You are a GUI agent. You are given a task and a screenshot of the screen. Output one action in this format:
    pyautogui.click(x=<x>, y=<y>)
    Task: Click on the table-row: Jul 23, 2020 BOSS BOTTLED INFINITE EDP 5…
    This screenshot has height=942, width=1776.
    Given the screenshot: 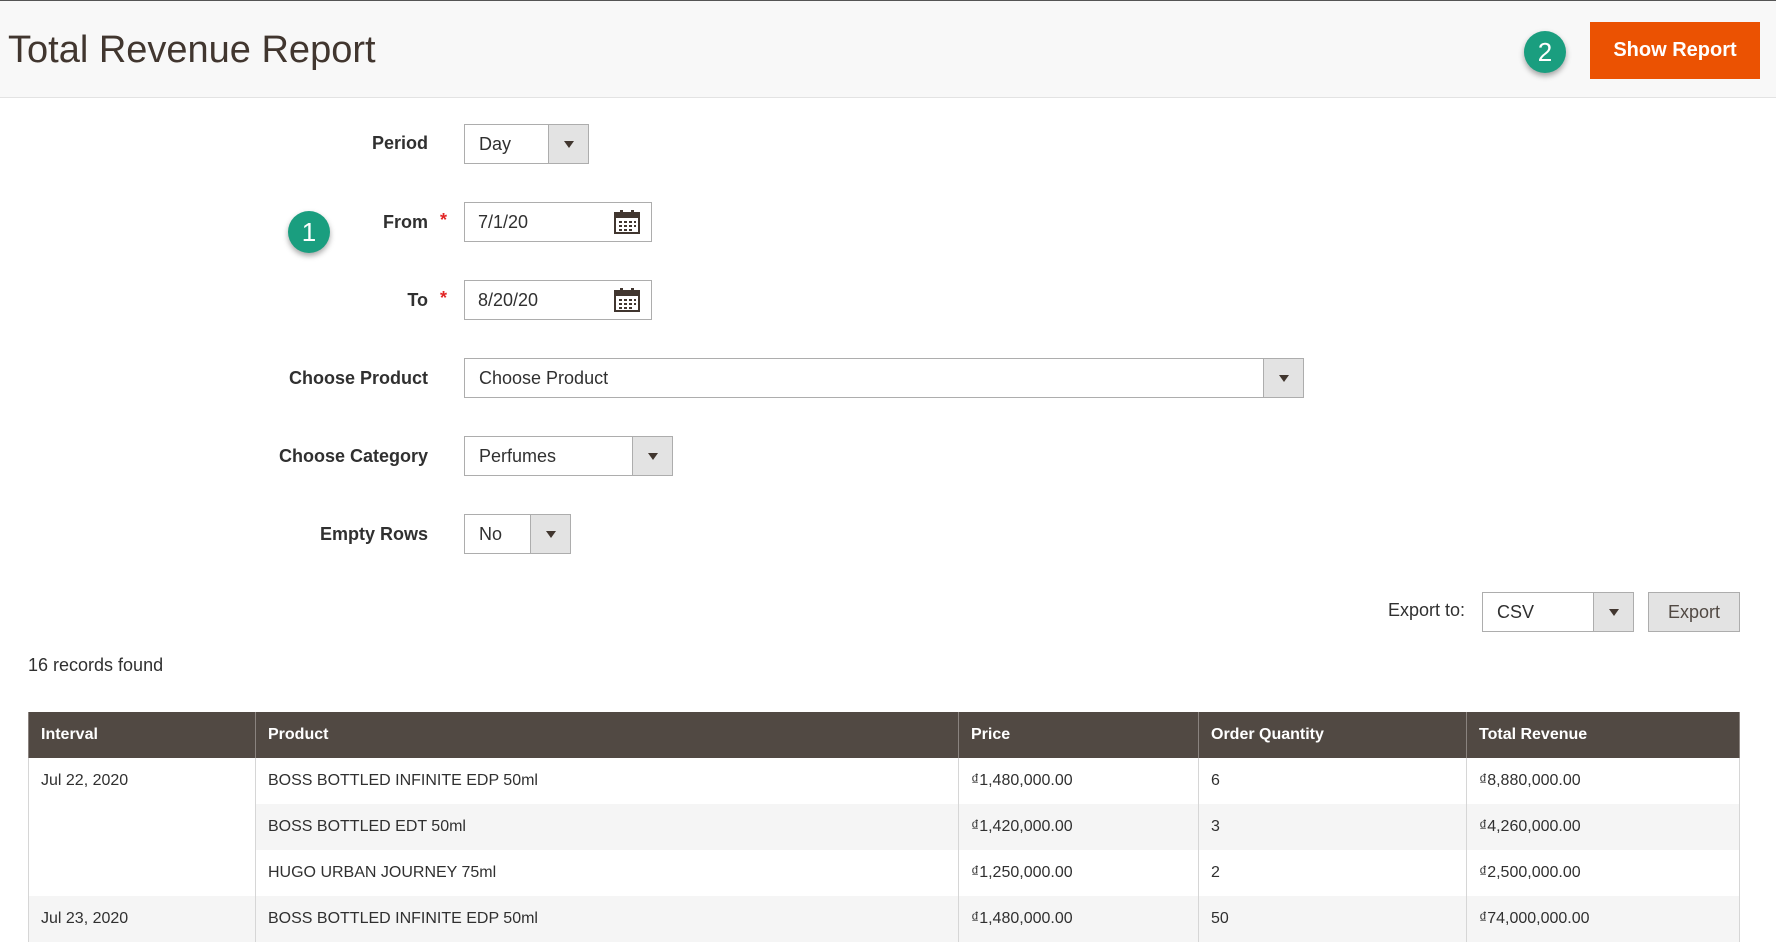 What is the action you would take?
    pyautogui.click(x=884, y=919)
    